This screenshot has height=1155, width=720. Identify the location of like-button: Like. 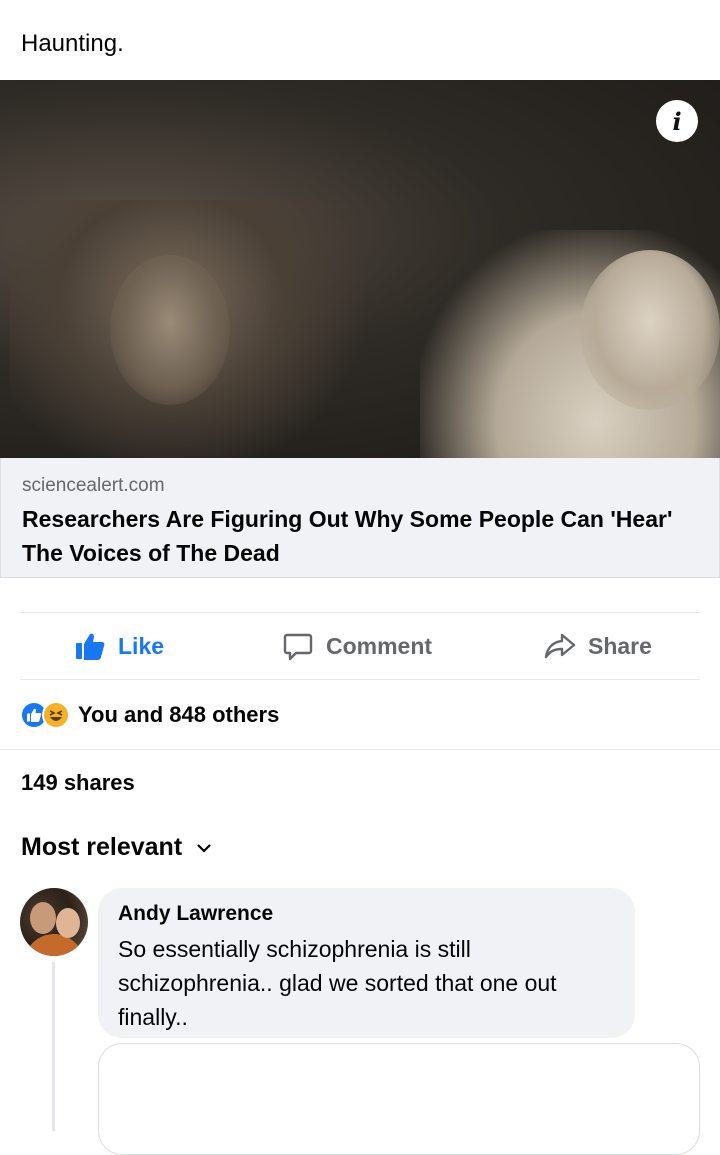
(119, 646).